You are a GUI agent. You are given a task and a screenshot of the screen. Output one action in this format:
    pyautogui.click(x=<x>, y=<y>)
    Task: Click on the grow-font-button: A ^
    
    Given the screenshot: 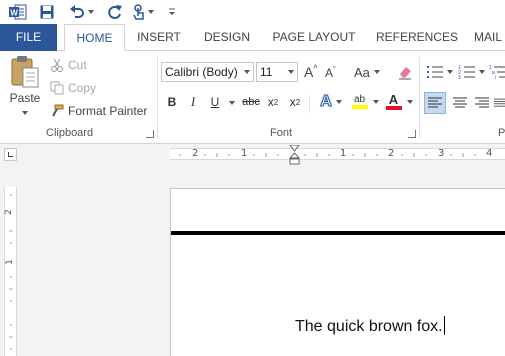 What is the action you would take?
    pyautogui.click(x=311, y=72)
    